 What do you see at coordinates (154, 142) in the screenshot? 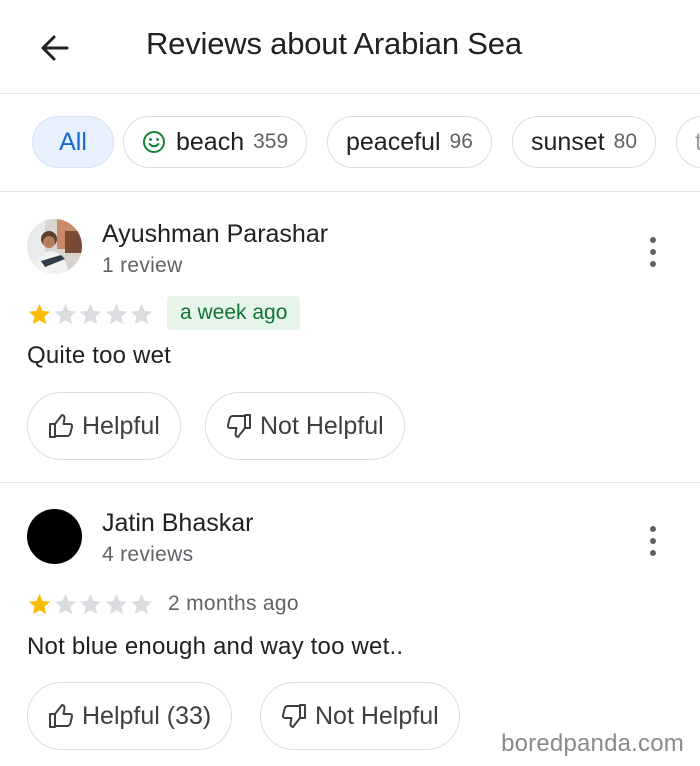
I see `smiley-icon` at bounding box center [154, 142].